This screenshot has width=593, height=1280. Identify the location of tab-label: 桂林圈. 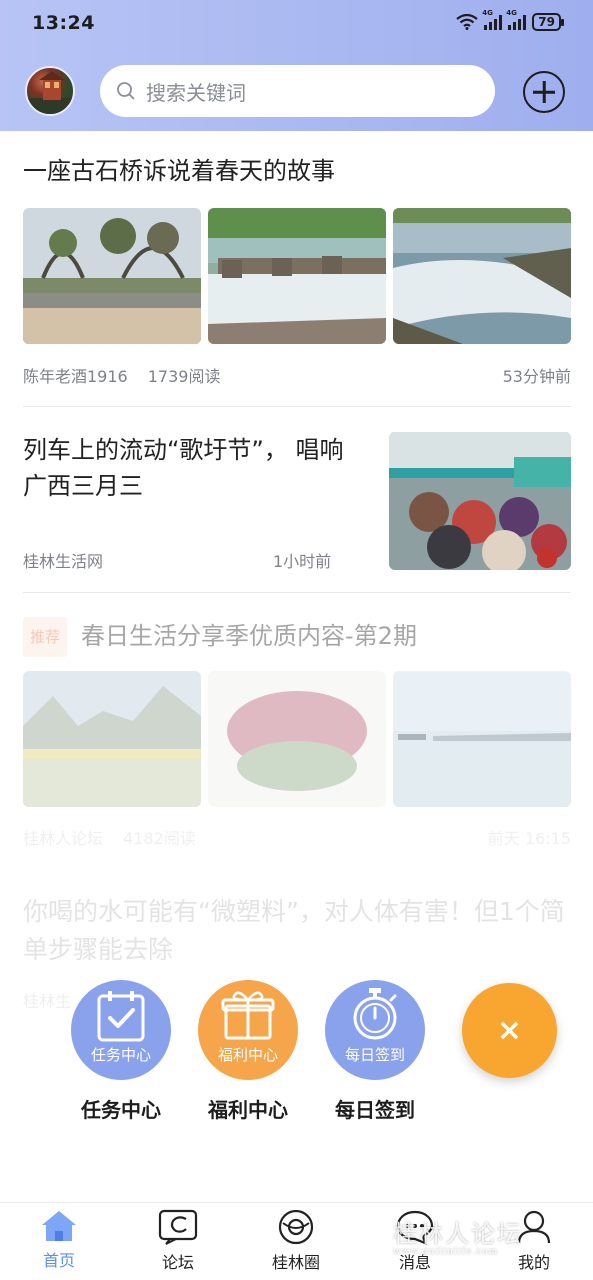
(295, 1262).